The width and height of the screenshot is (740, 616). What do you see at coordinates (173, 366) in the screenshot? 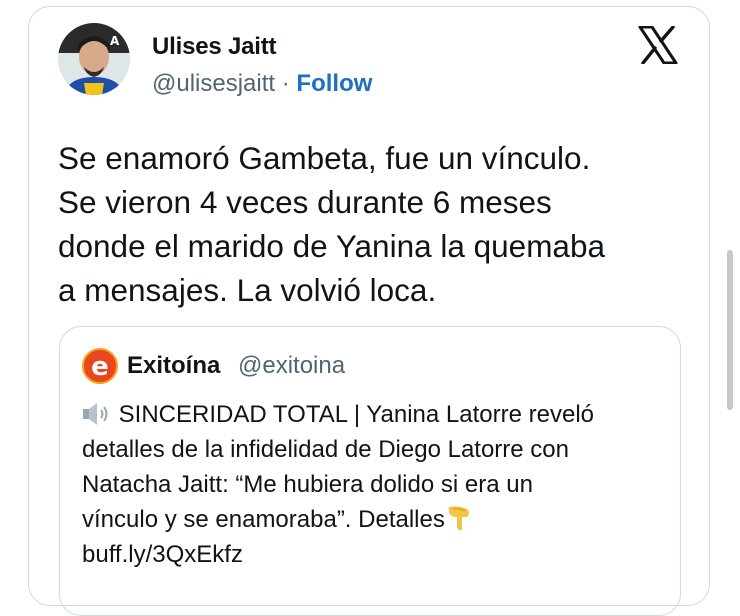
I see `quoted-author-name: Exitoína` at bounding box center [173, 366].